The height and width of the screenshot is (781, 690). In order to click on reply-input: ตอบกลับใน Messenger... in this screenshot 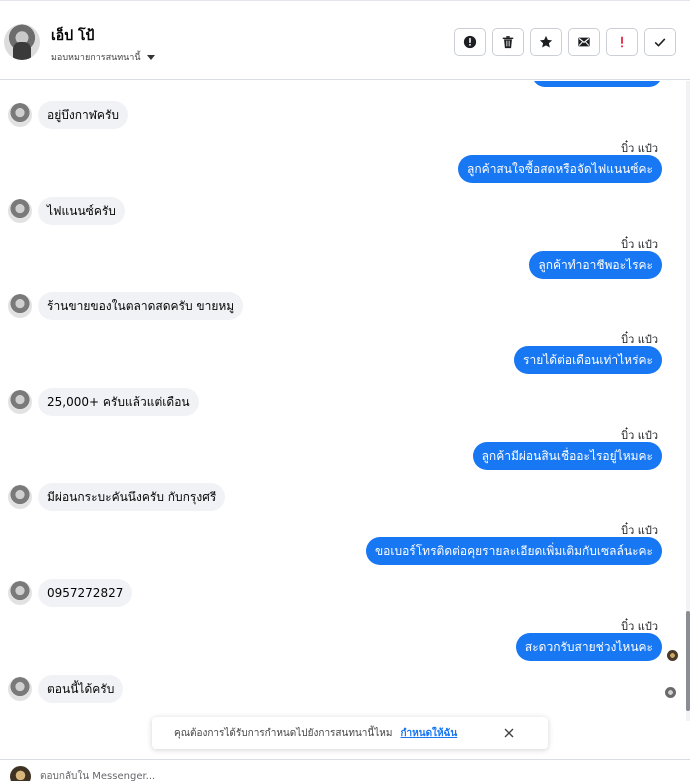, I will do `click(97, 775)`.